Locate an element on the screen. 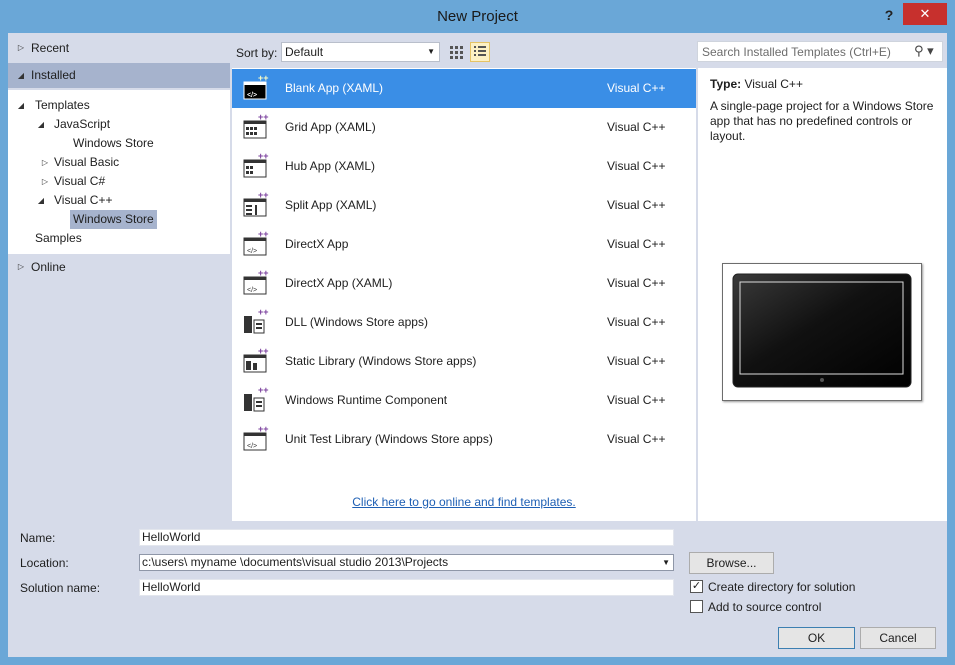 The height and width of the screenshot is (665, 955). tree-item-samples: Samples is located at coordinates (58, 238).